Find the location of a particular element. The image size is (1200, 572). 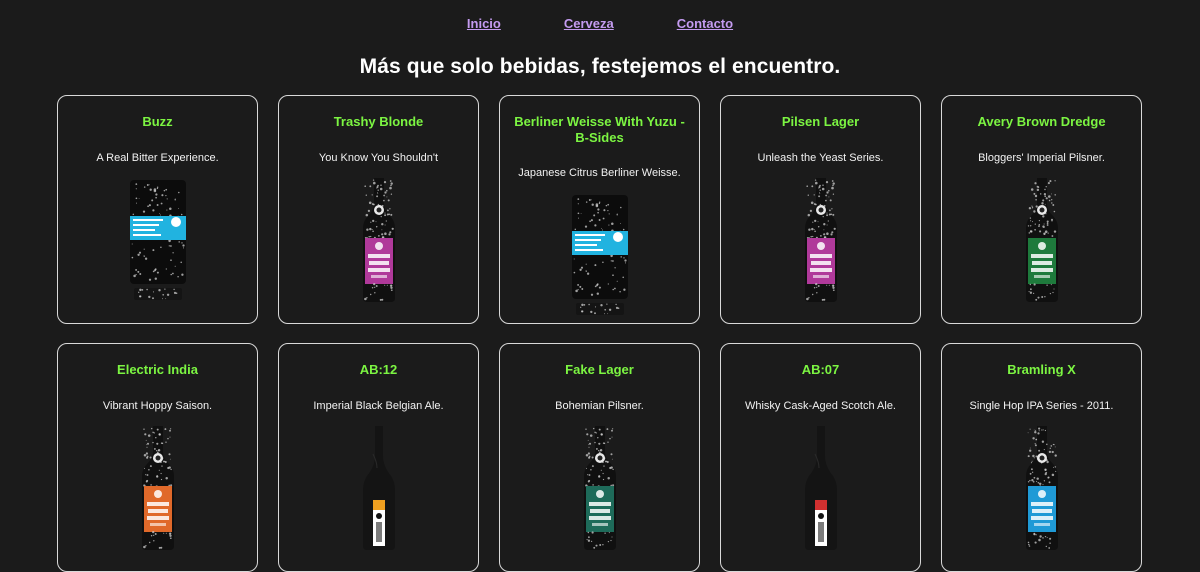

beer-name: Trashy Blonde is located at coordinates (378, 121).